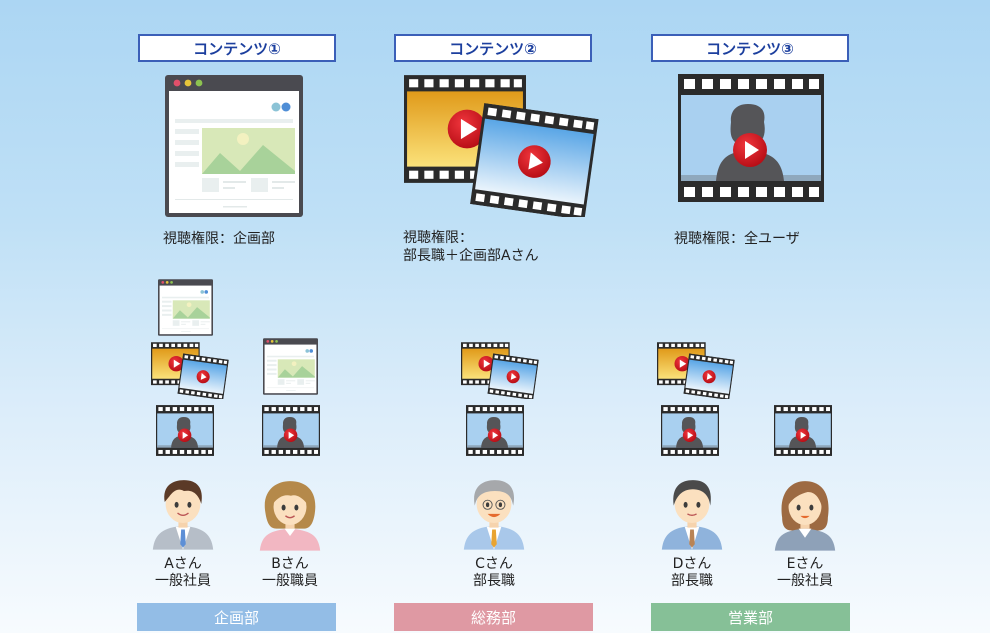 This screenshot has width=990, height=633. I want to click on person-b-content-3-icon, so click(291, 430).